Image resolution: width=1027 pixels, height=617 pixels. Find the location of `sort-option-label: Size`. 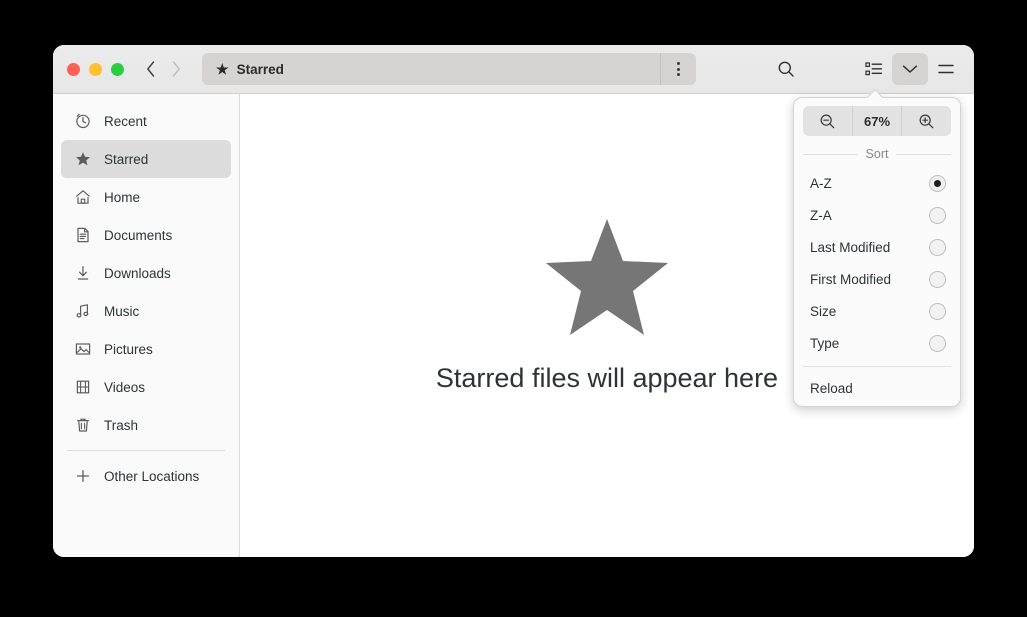

sort-option-label: Size is located at coordinates (823, 311).